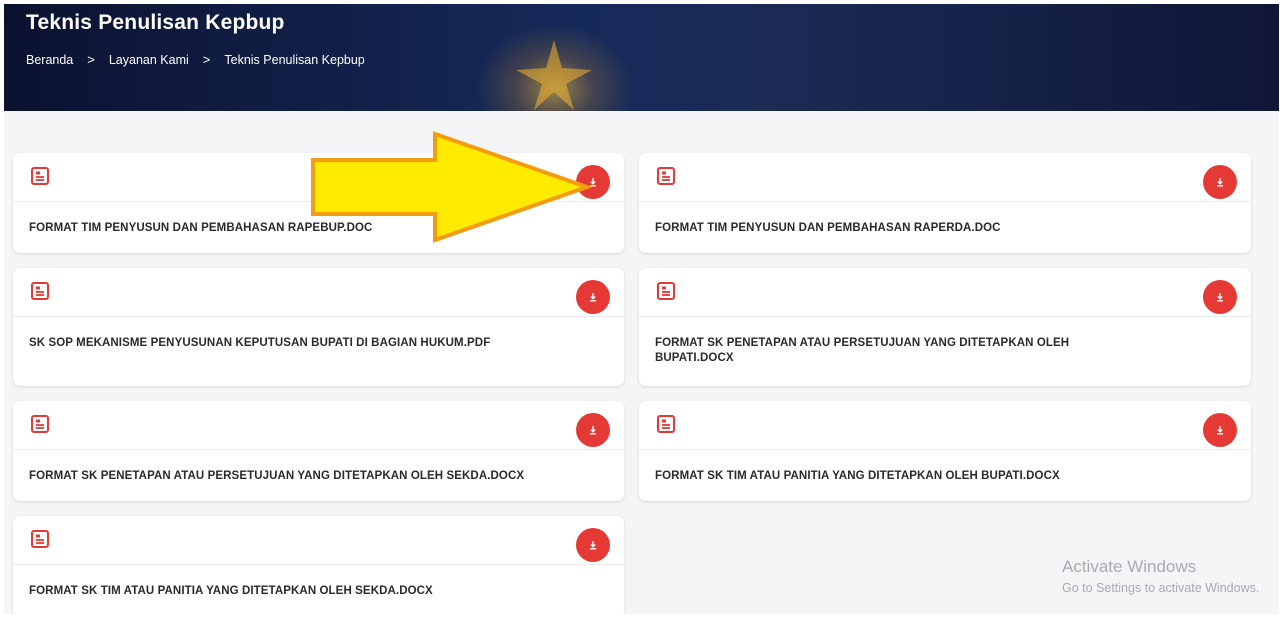 This screenshot has height=618, width=1283. Describe the element at coordinates (554, 75) in the screenshot. I see `header-decoration-star` at that location.